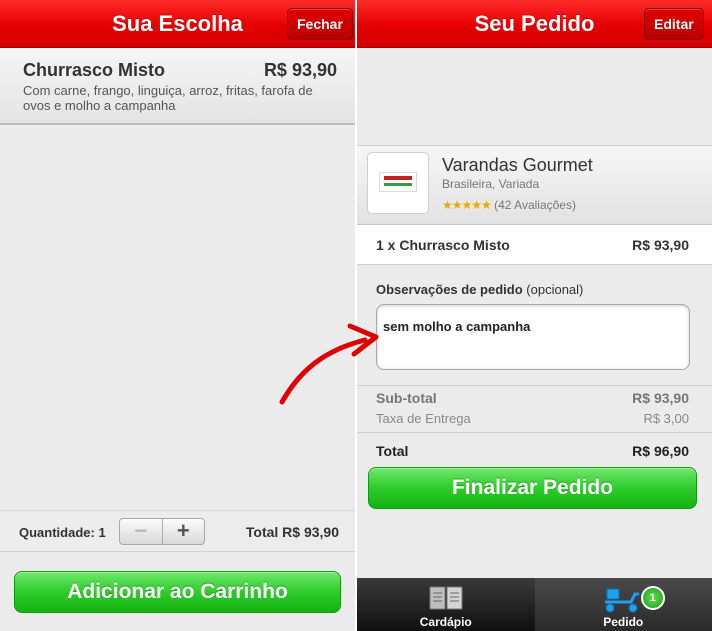 This screenshot has width=712, height=631. What do you see at coordinates (184, 531) in the screenshot?
I see `increment-button: +` at bounding box center [184, 531].